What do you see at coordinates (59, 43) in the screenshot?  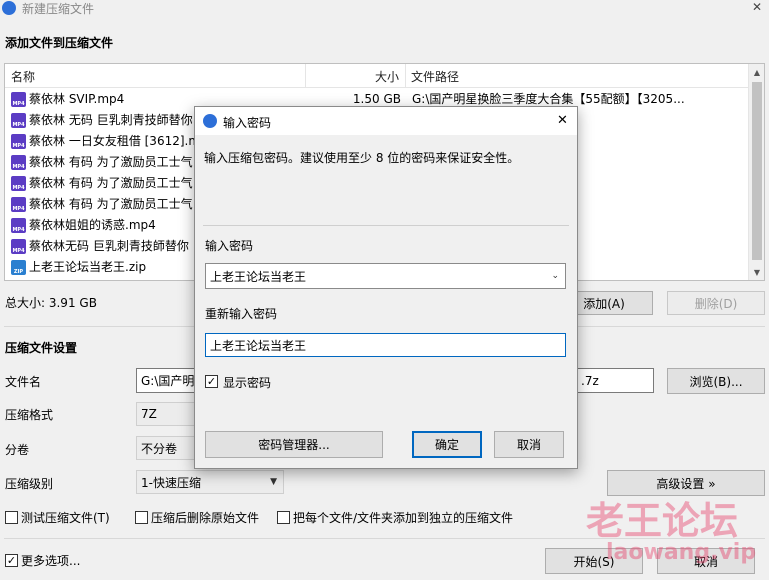 I see `add-files-section-title: 添加文件到压缩文件` at bounding box center [59, 43].